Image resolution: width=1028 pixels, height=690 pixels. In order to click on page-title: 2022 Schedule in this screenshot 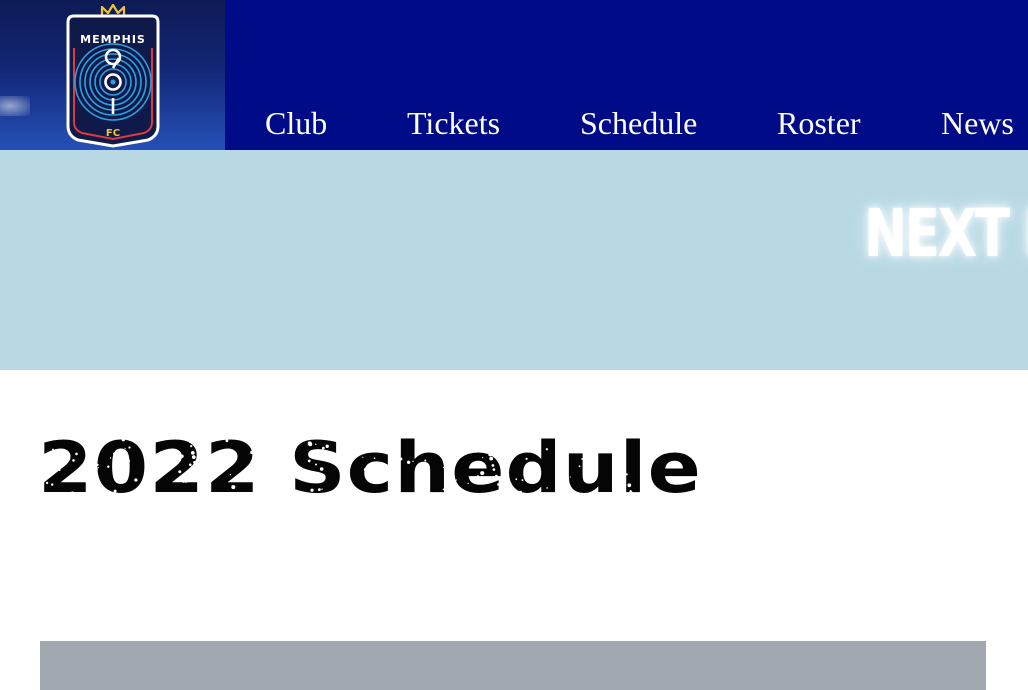, I will do `click(370, 468)`.